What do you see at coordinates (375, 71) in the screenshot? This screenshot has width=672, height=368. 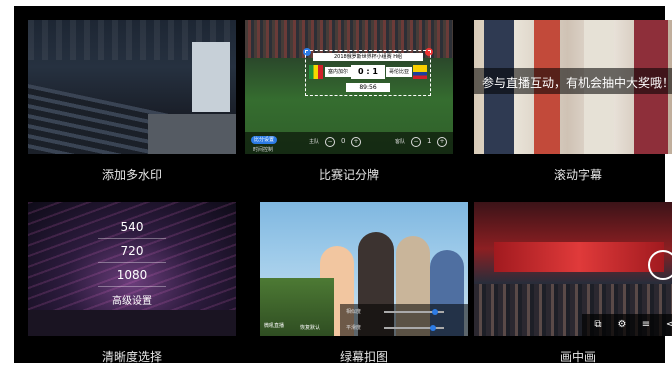 I see `away-score: 1` at bounding box center [375, 71].